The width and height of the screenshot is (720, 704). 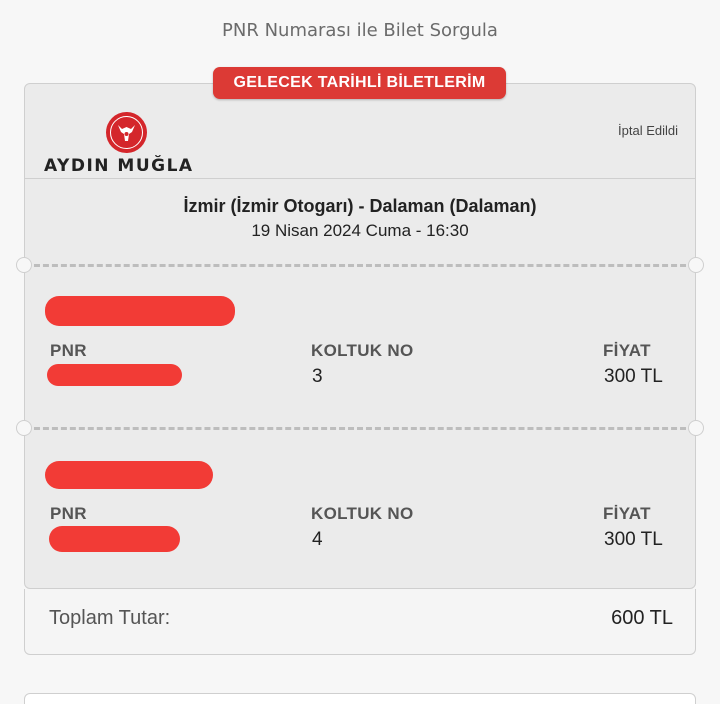 I want to click on seat-number: 3, so click(x=317, y=376).